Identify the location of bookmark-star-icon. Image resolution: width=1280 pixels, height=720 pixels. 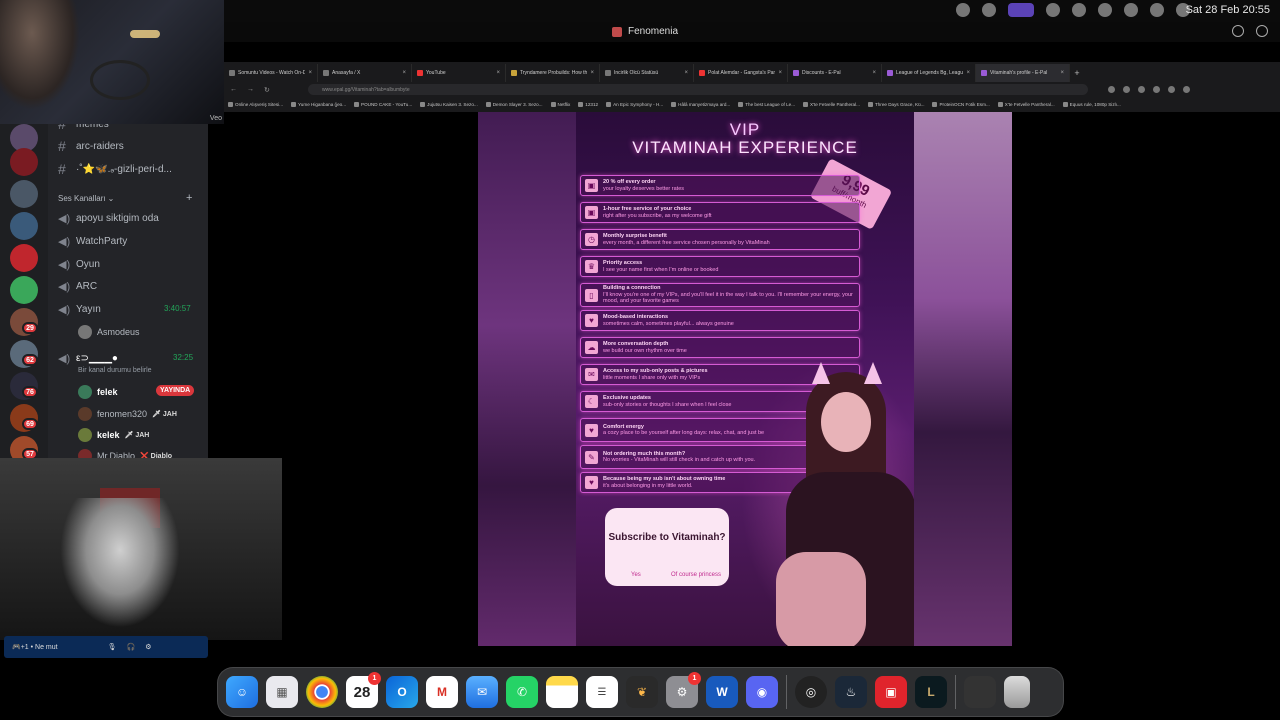
(1126, 89).